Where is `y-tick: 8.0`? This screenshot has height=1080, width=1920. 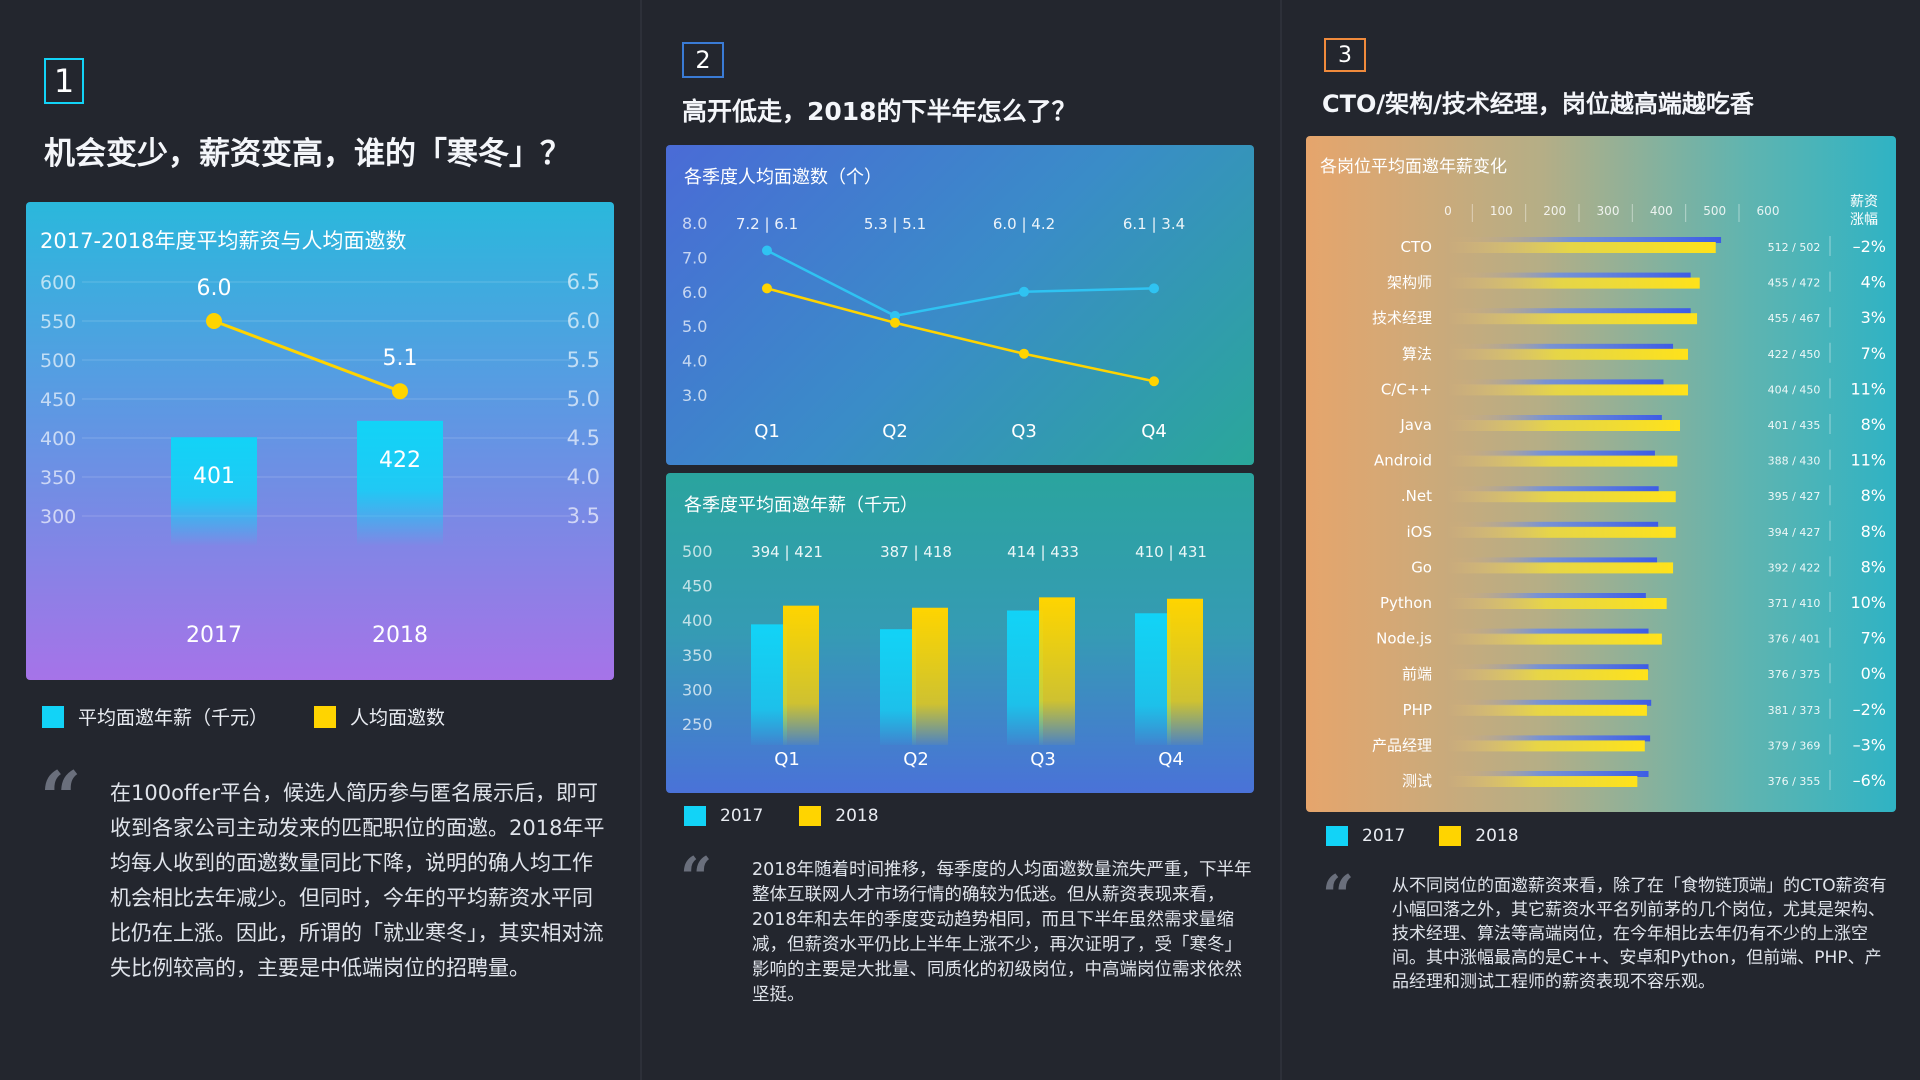 y-tick: 8.0 is located at coordinates (694, 223).